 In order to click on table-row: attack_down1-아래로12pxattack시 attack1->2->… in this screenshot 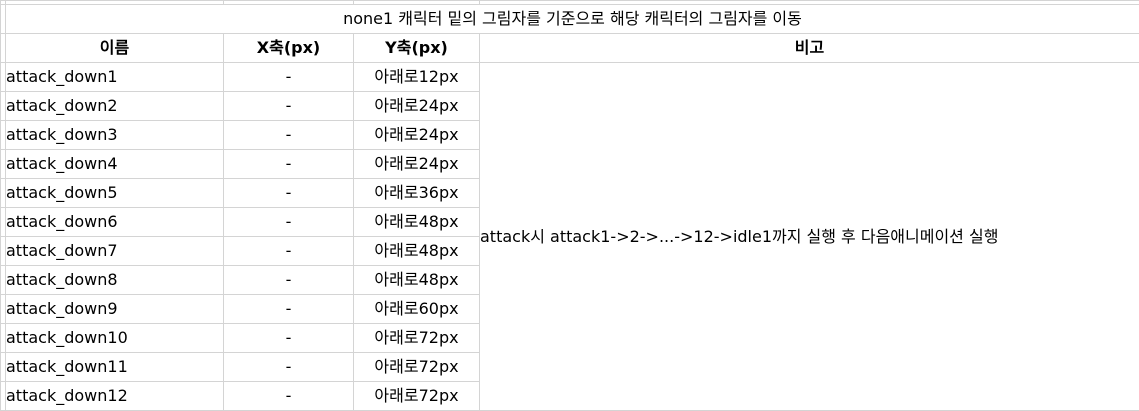, I will do `click(570, 77)`.